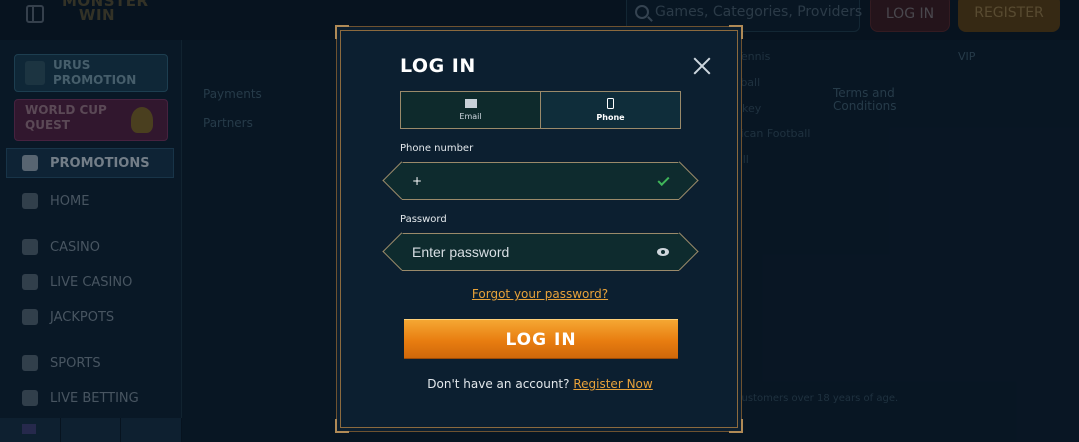  What do you see at coordinates (437, 148) in the screenshot?
I see `phone-label: Phone number` at bounding box center [437, 148].